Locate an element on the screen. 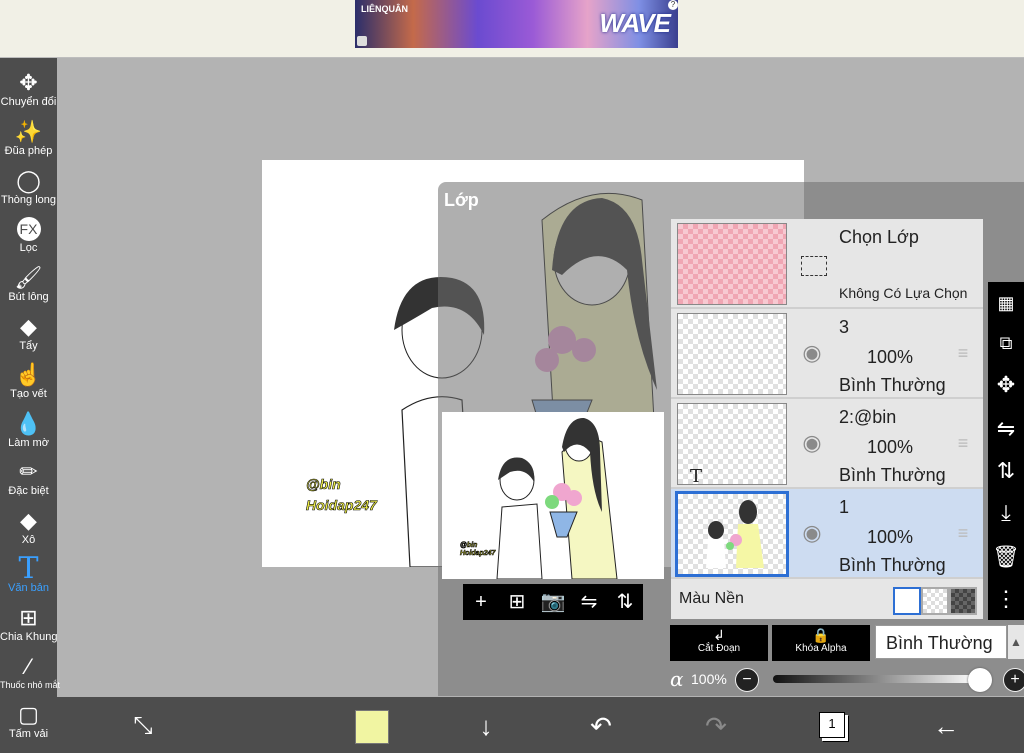 The height and width of the screenshot is (753, 1024). tool-special: ✏ Đặc biệt is located at coordinates (28, 477).